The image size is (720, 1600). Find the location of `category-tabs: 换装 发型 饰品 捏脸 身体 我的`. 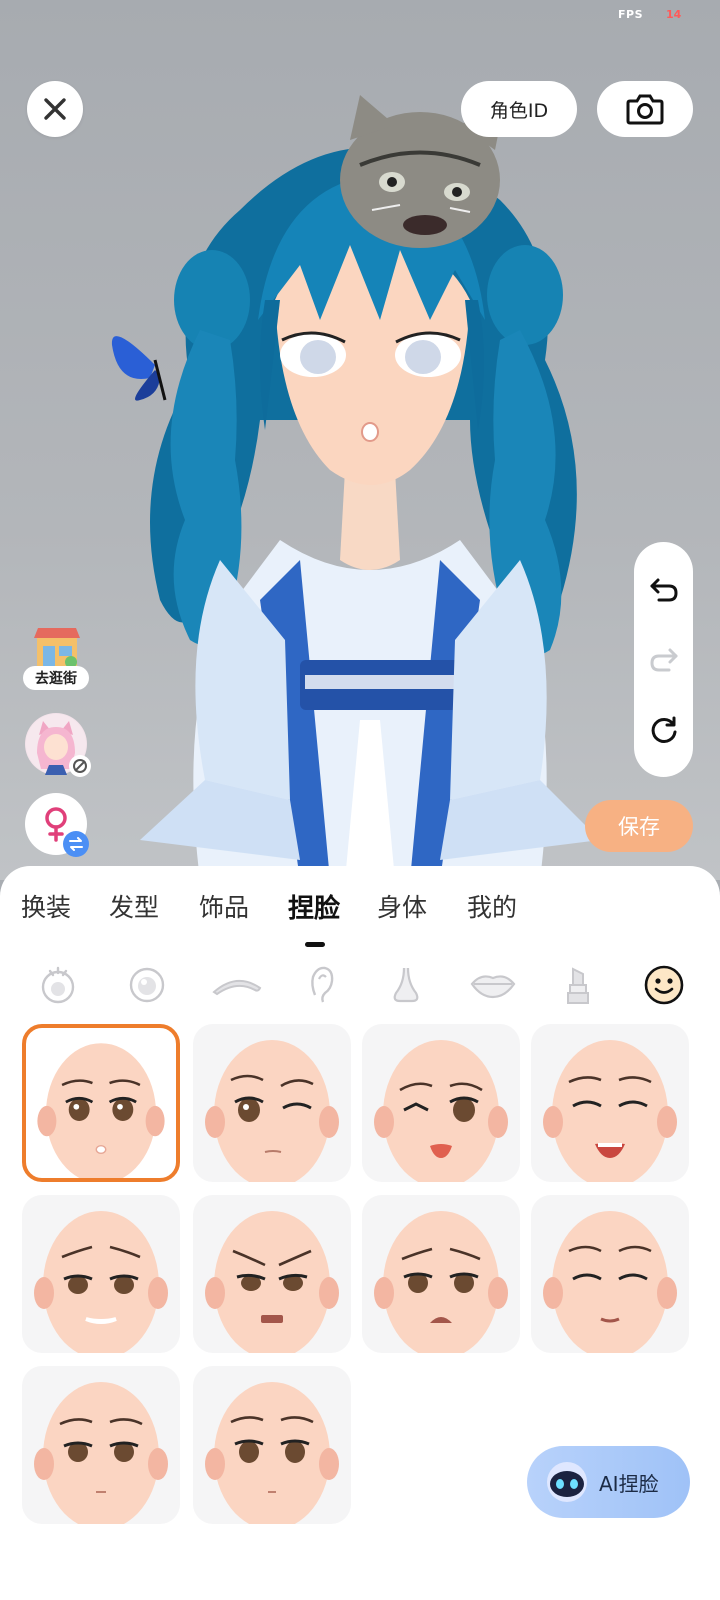

category-tabs: 换装 发型 饰品 捏脸 身体 我的 is located at coordinates (360, 910).